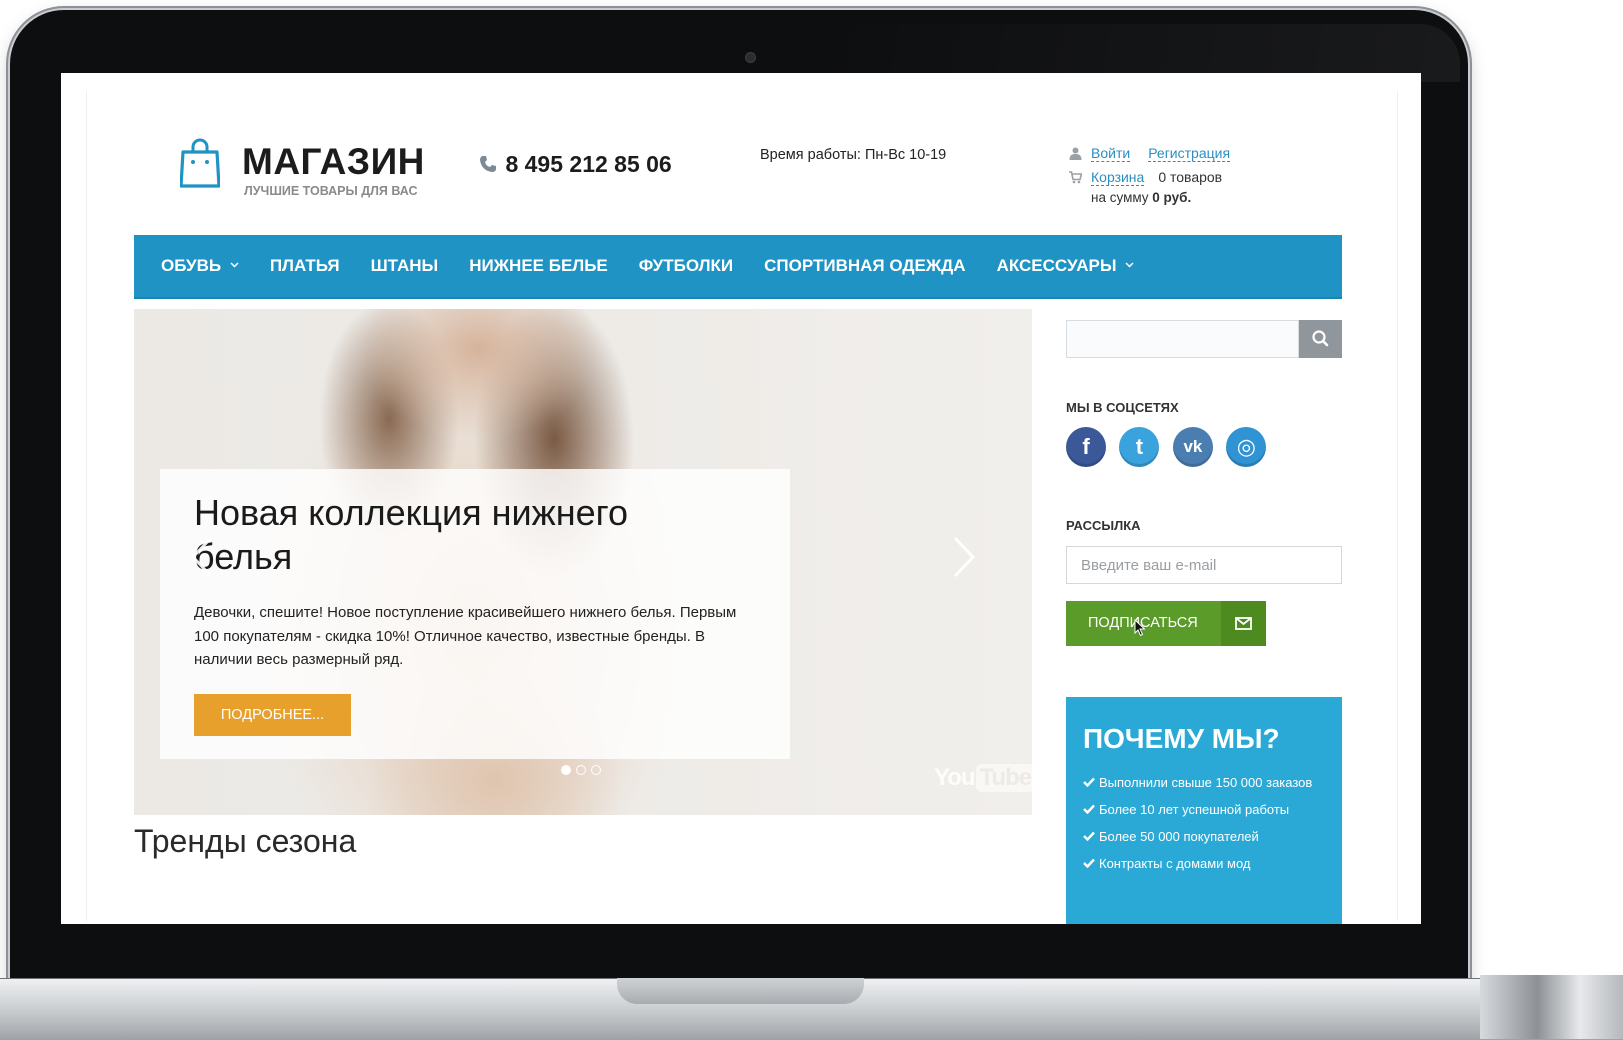  What do you see at coordinates (539, 266) in the screenshot?
I see `nav-item-underwear: НИЖНЕЕ БЕЛЬЕ` at bounding box center [539, 266].